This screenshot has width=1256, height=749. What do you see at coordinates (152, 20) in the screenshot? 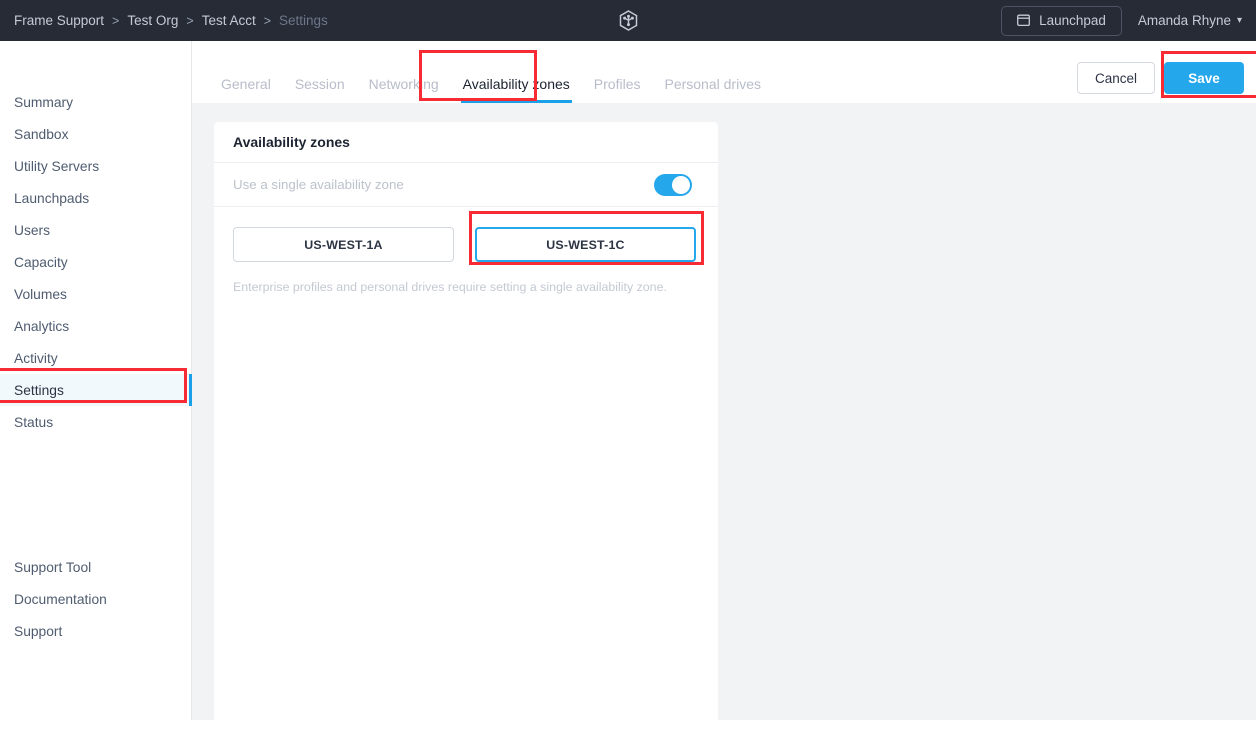
I see `breadcrumb-item-test-org: Test Org` at bounding box center [152, 20].